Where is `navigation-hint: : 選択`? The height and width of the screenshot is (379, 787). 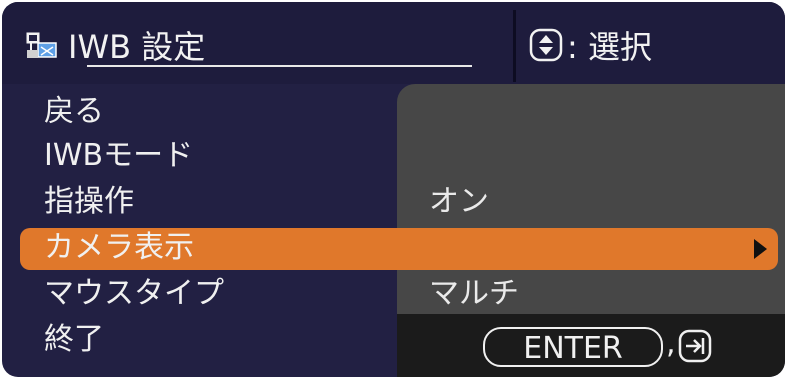
navigation-hint: : 選択 is located at coordinates (590, 45).